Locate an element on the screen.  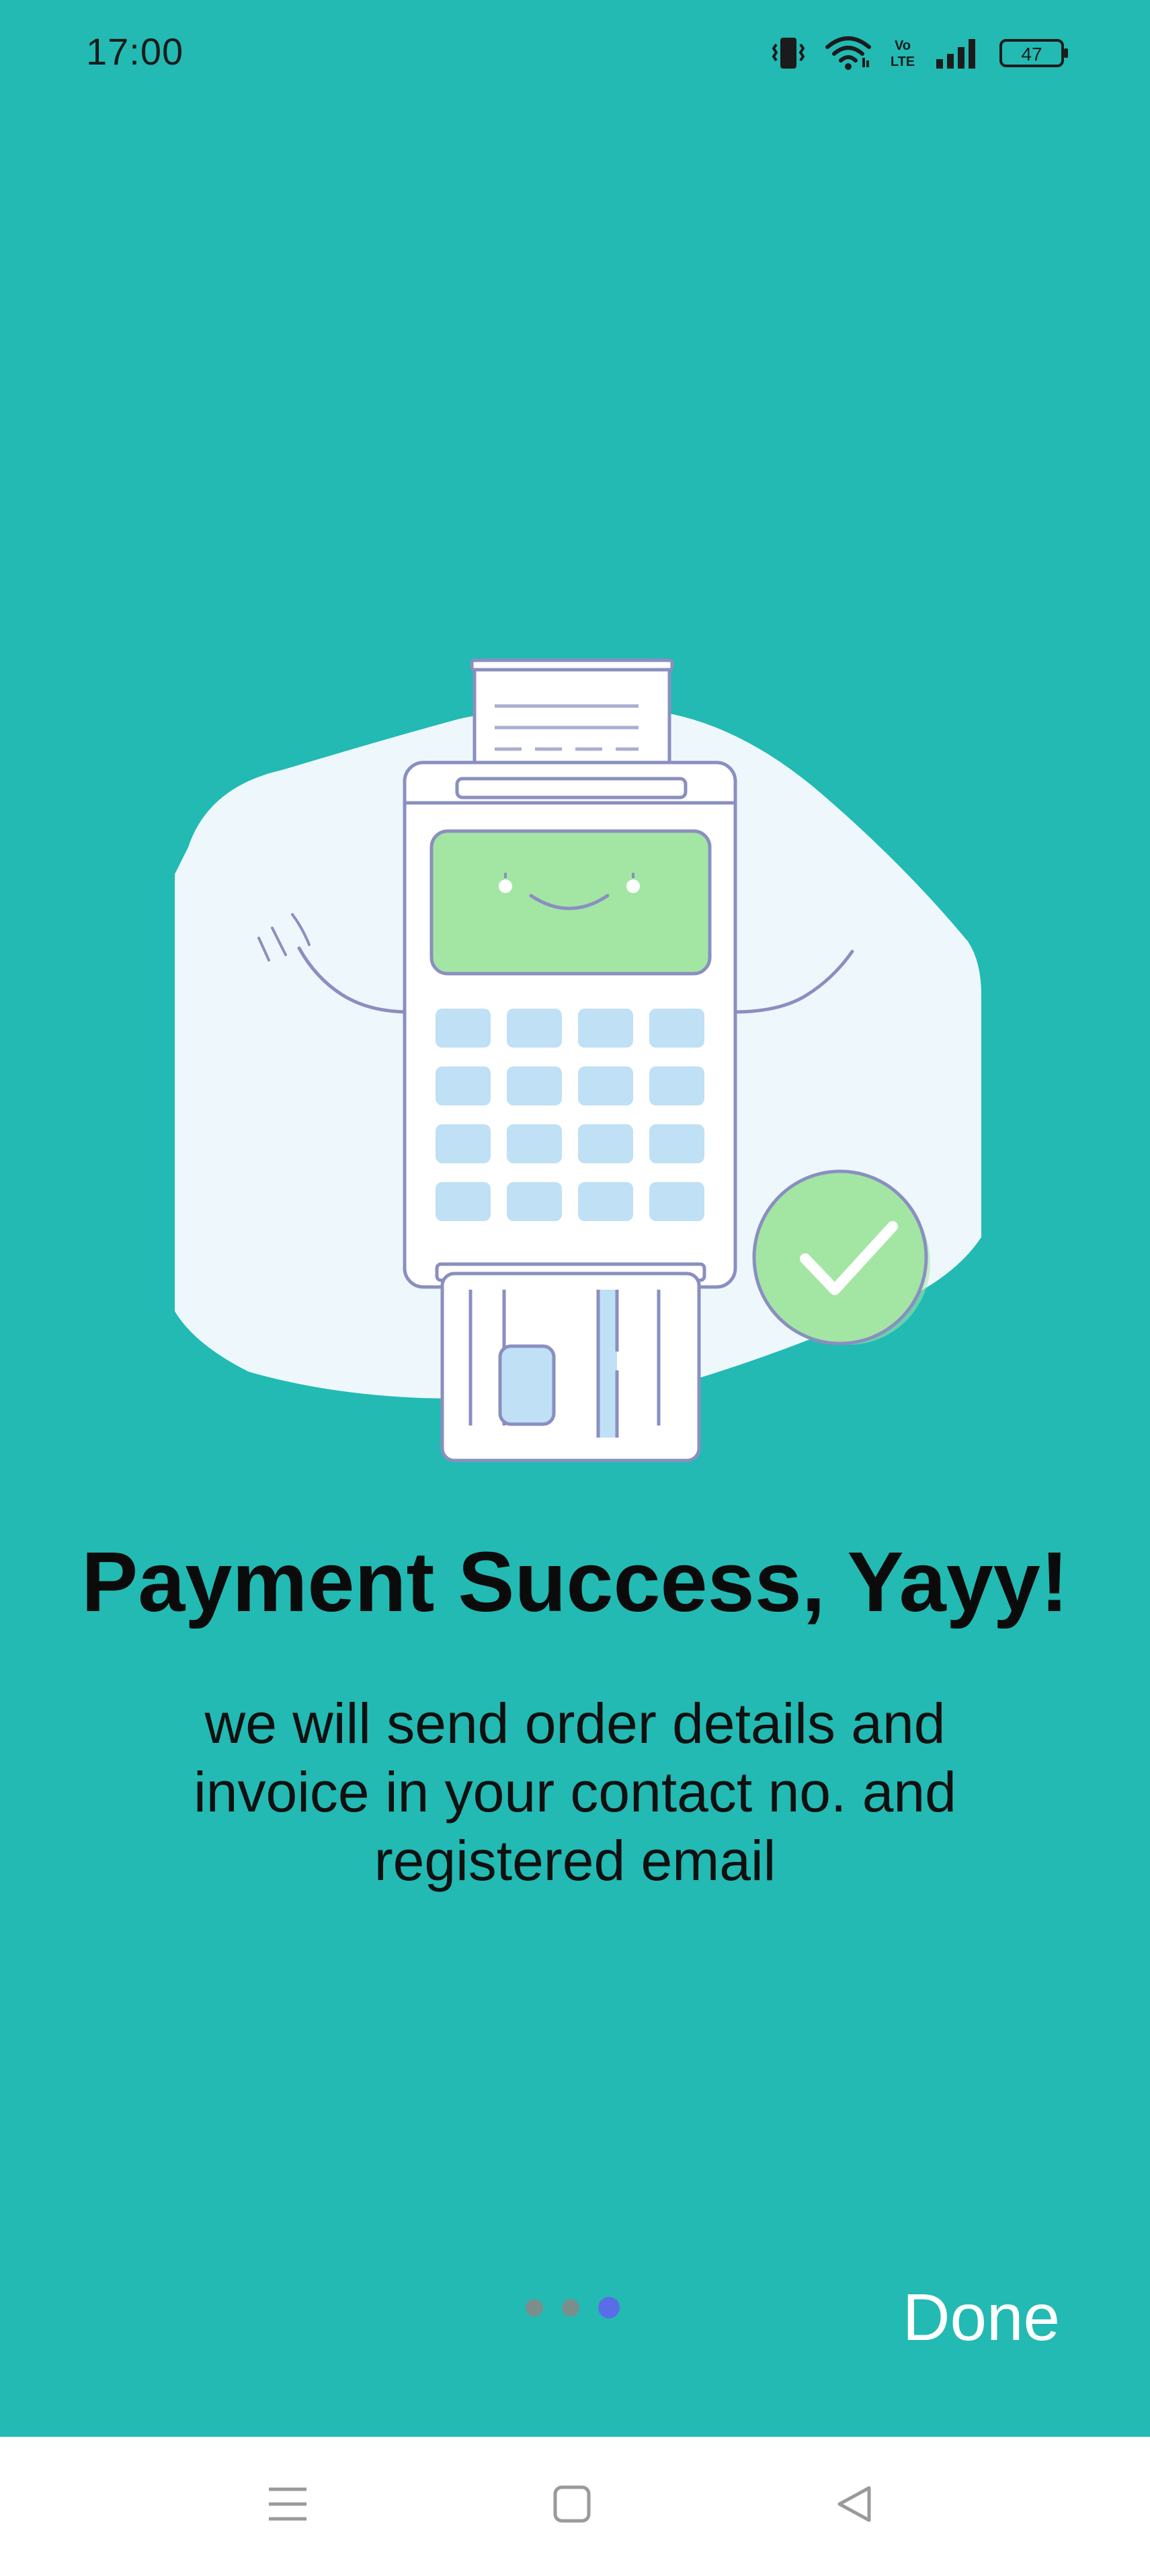
status-time: 17:00 is located at coordinates (135, 52).